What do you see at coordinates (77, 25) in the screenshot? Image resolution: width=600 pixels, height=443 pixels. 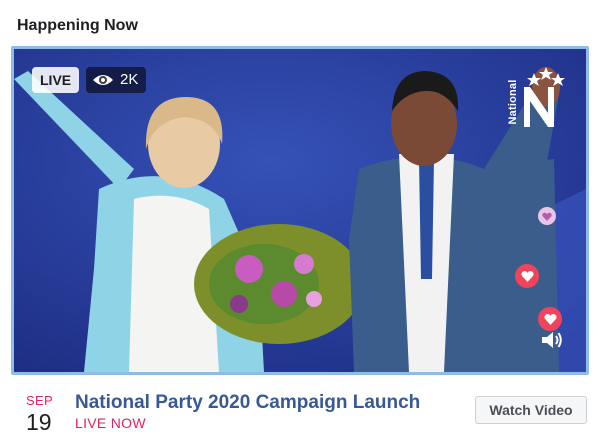 I see `section-title: Happening Now` at bounding box center [77, 25].